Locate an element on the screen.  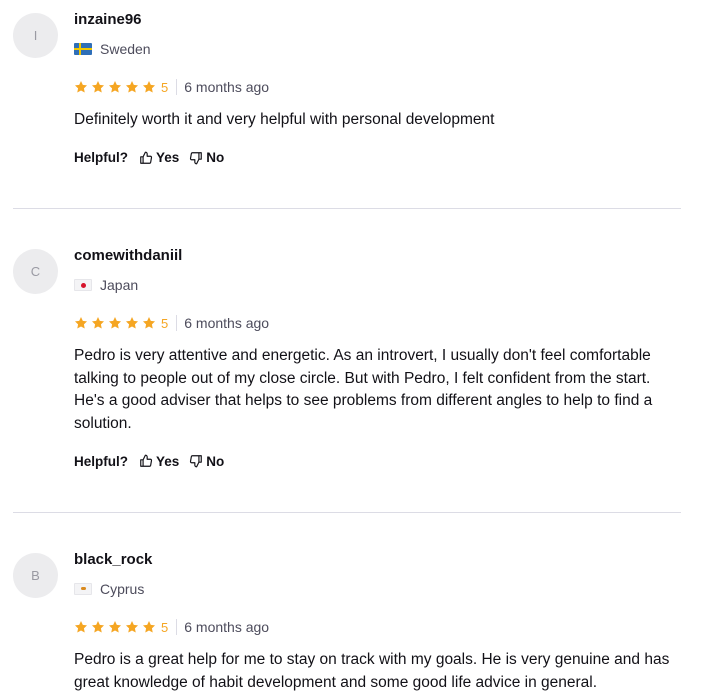
sweden-flag-icon is located at coordinates (83, 49).